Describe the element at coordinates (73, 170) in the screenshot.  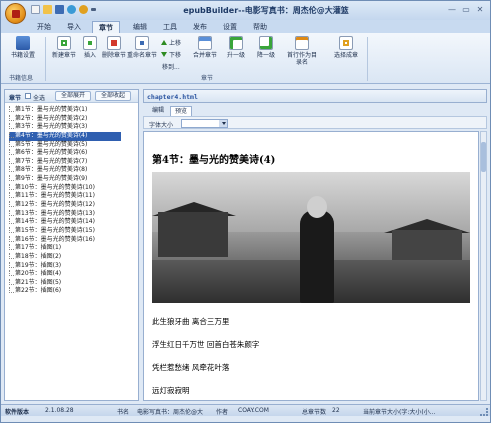
I see `list-item: 第8节：墨与光的赞美诗(8)` at that location.